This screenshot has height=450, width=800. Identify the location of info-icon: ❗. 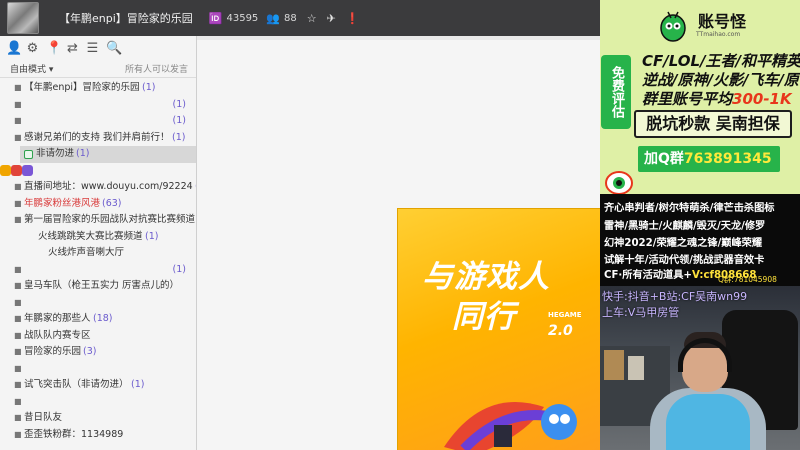
(353, 18).